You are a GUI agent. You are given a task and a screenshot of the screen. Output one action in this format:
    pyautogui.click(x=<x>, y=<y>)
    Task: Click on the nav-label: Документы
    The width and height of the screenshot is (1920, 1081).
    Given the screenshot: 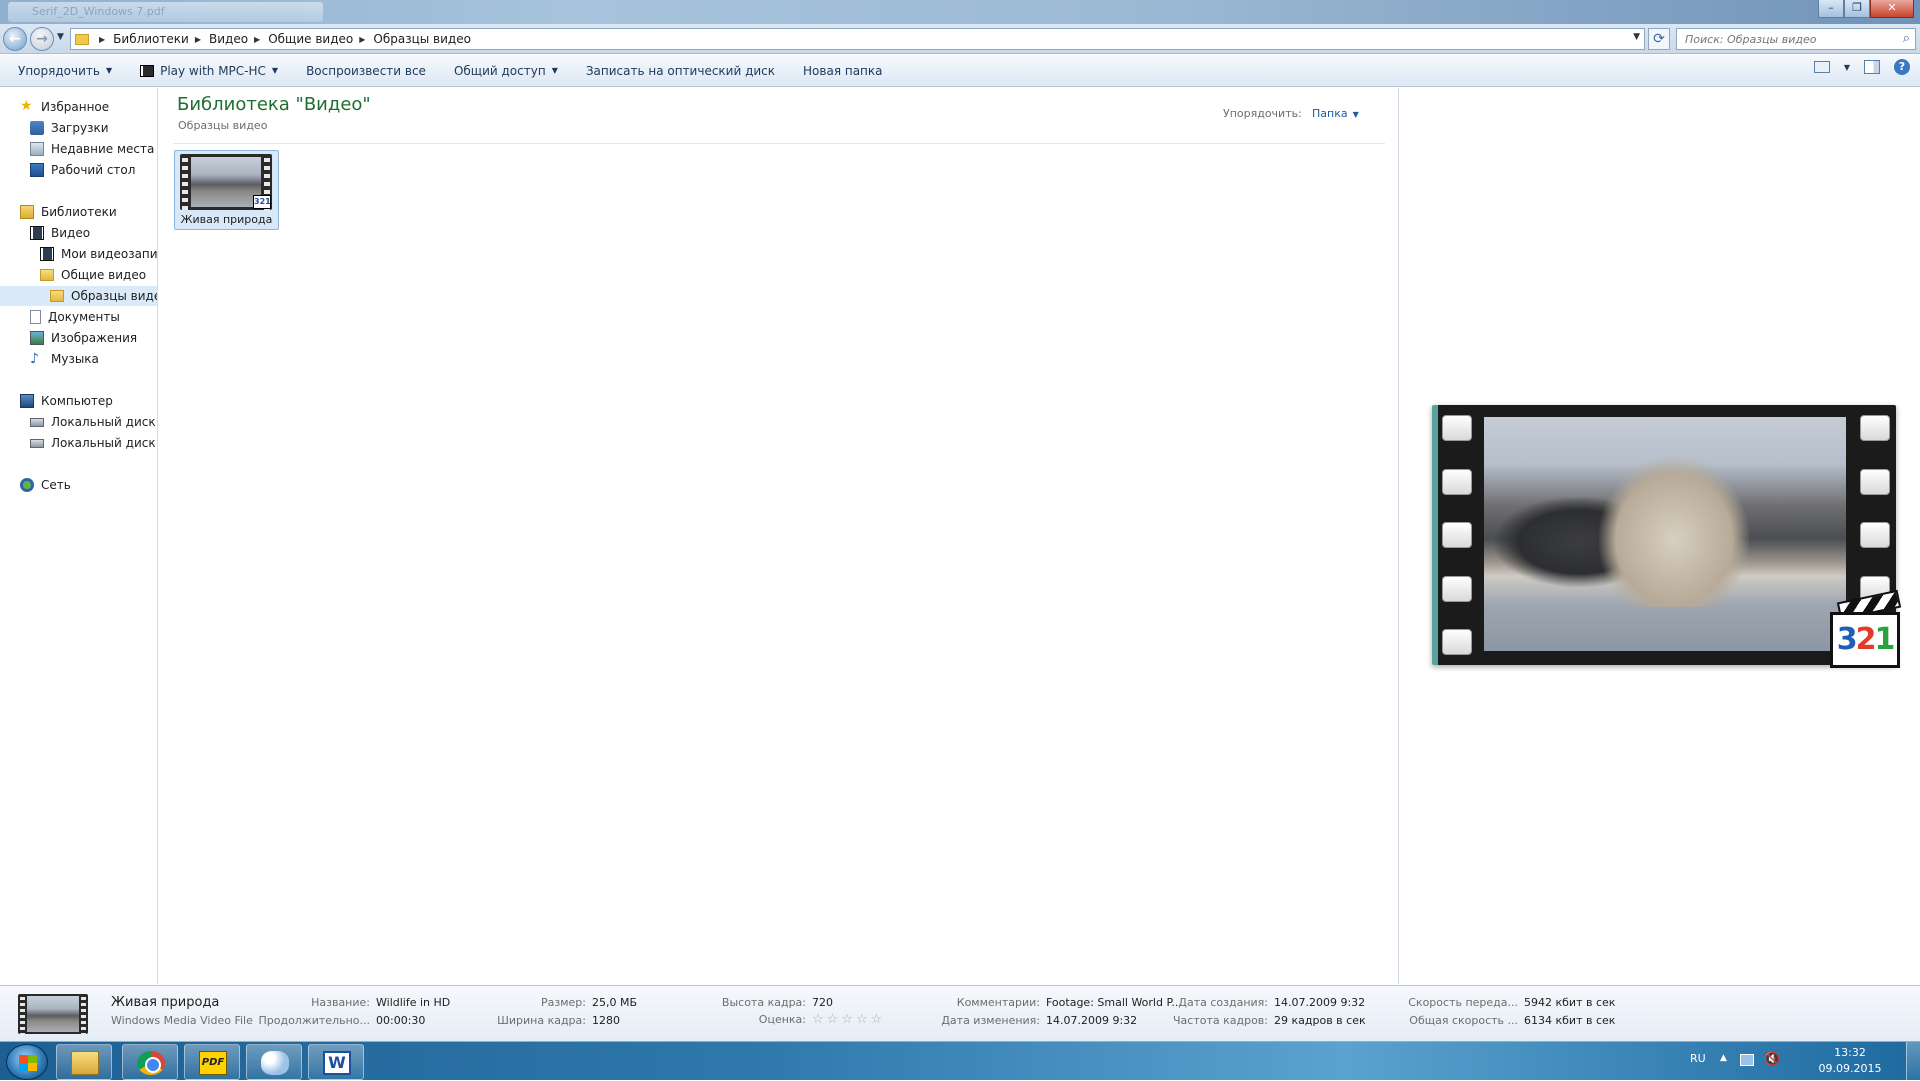 What is the action you would take?
    pyautogui.click(x=84, y=317)
    